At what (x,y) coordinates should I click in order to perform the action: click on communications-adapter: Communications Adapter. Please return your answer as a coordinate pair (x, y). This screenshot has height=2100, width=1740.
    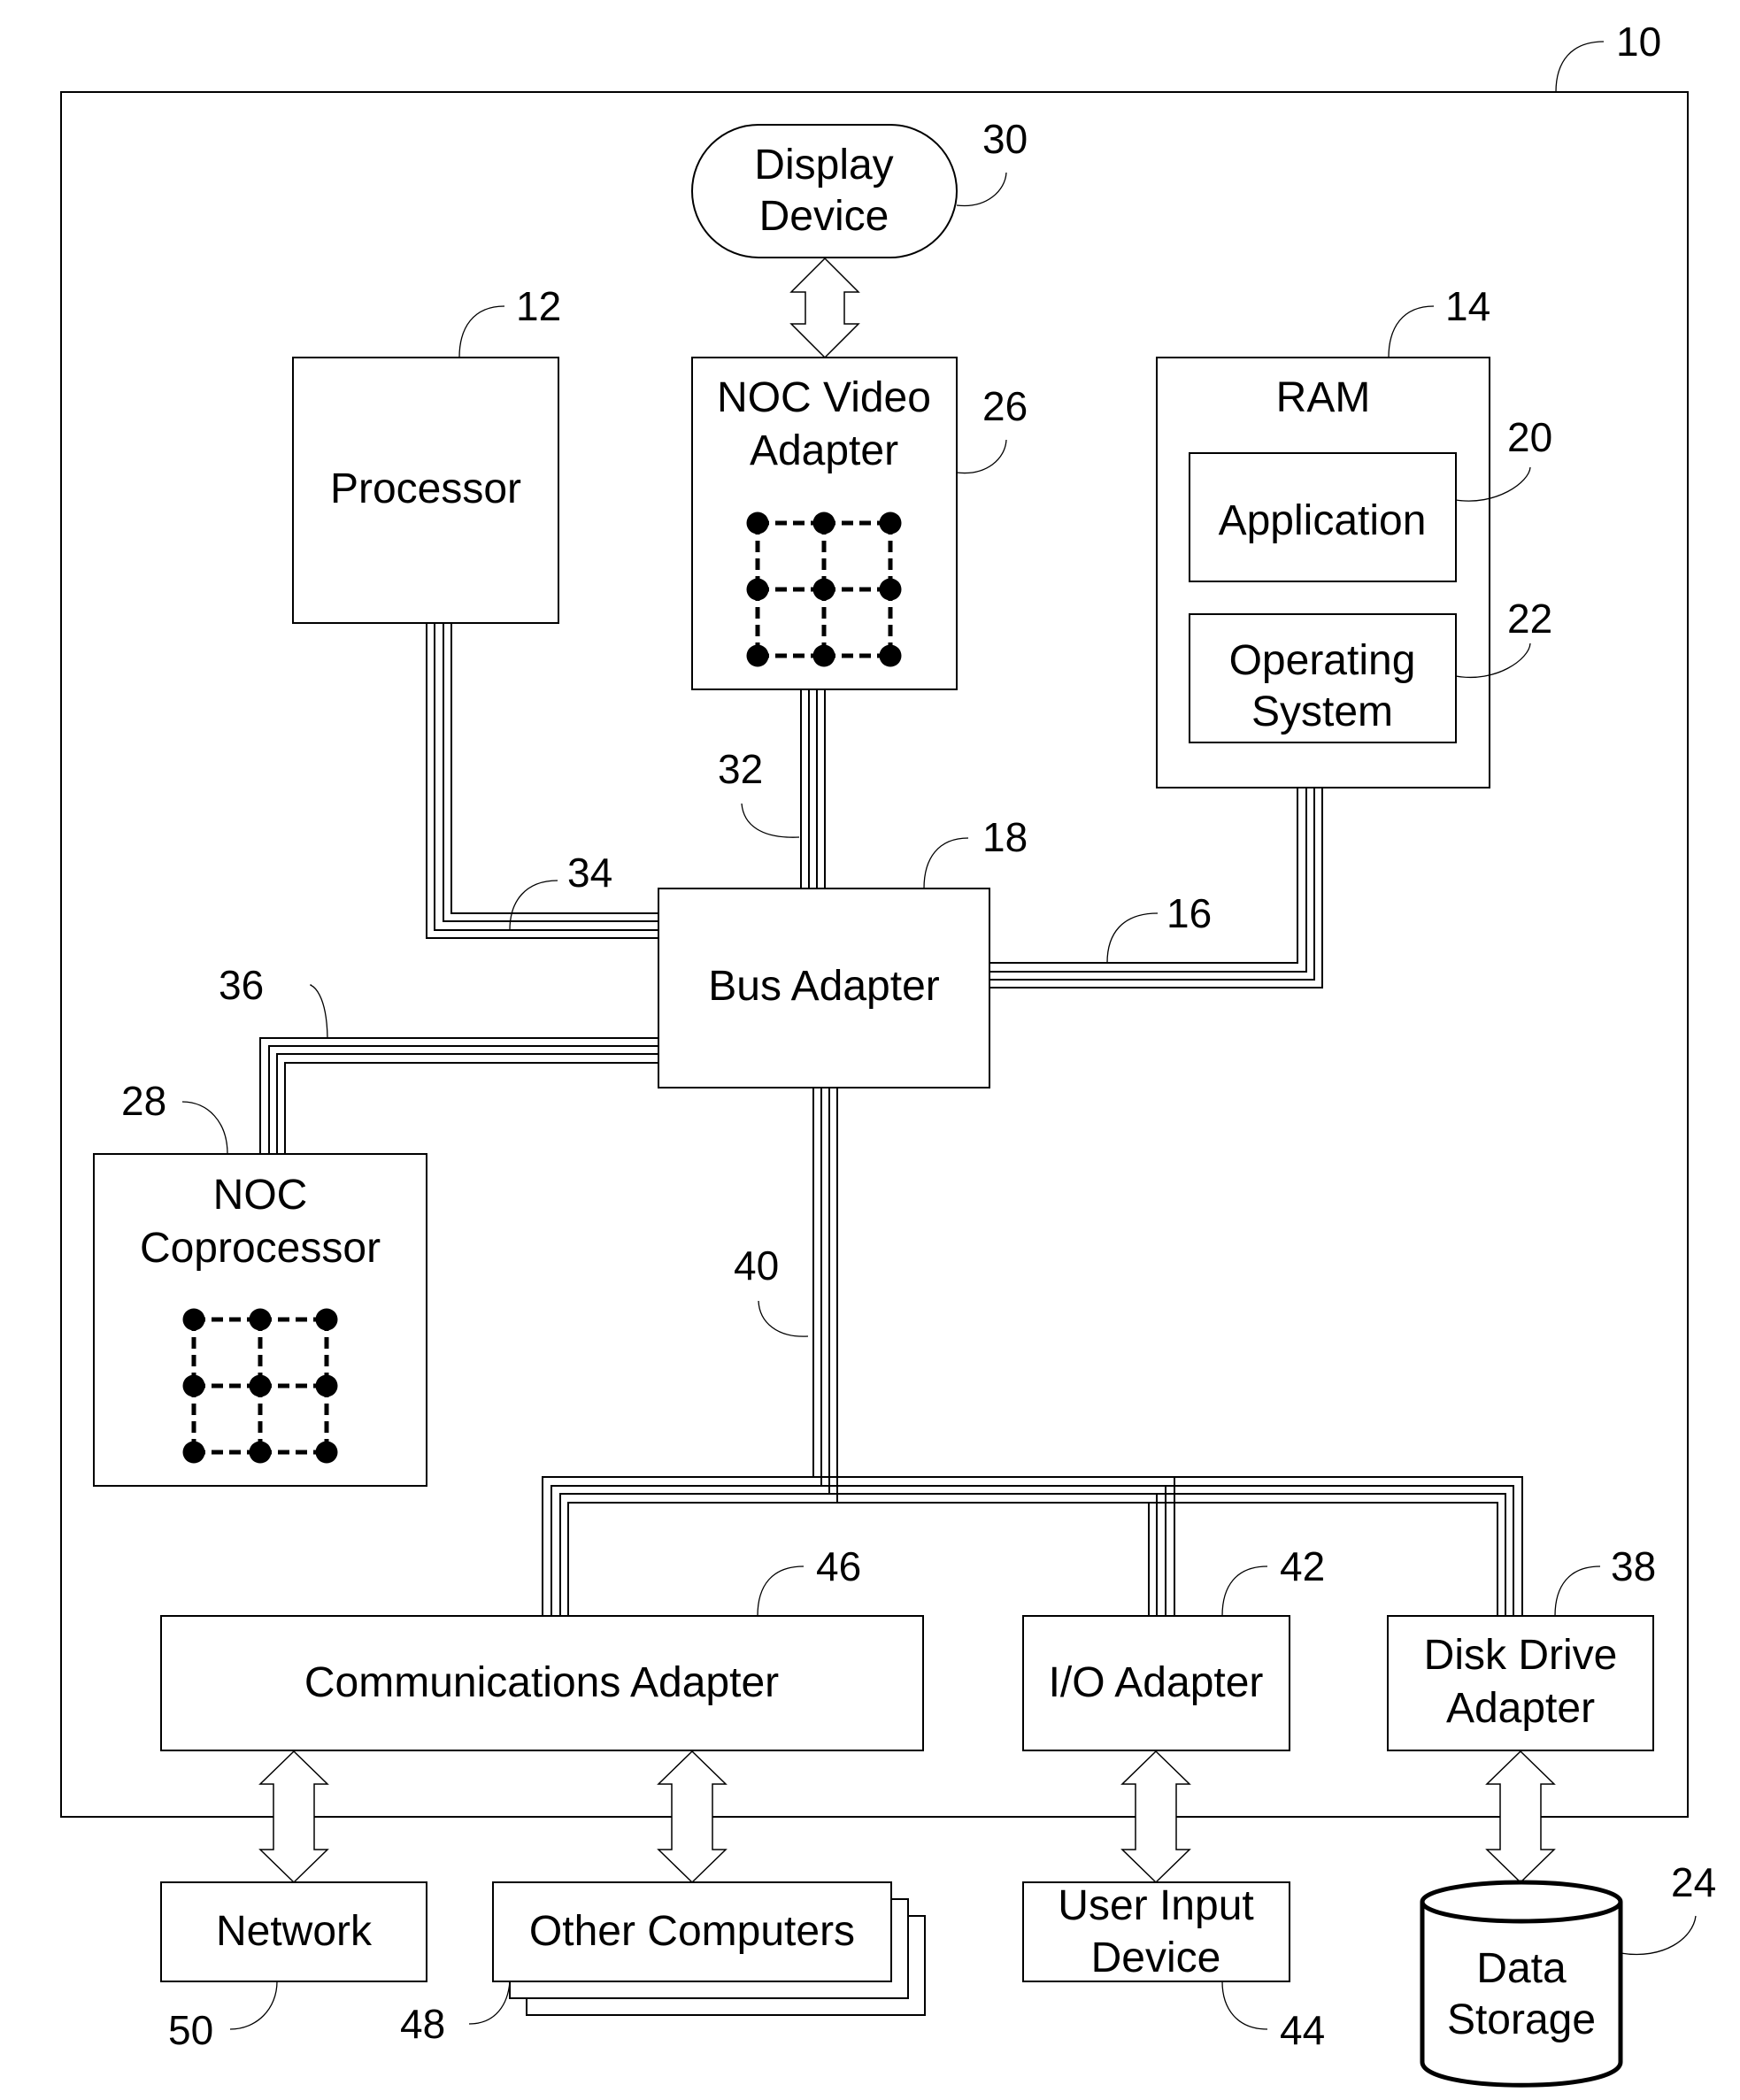
    Looking at the image, I should click on (542, 1683).